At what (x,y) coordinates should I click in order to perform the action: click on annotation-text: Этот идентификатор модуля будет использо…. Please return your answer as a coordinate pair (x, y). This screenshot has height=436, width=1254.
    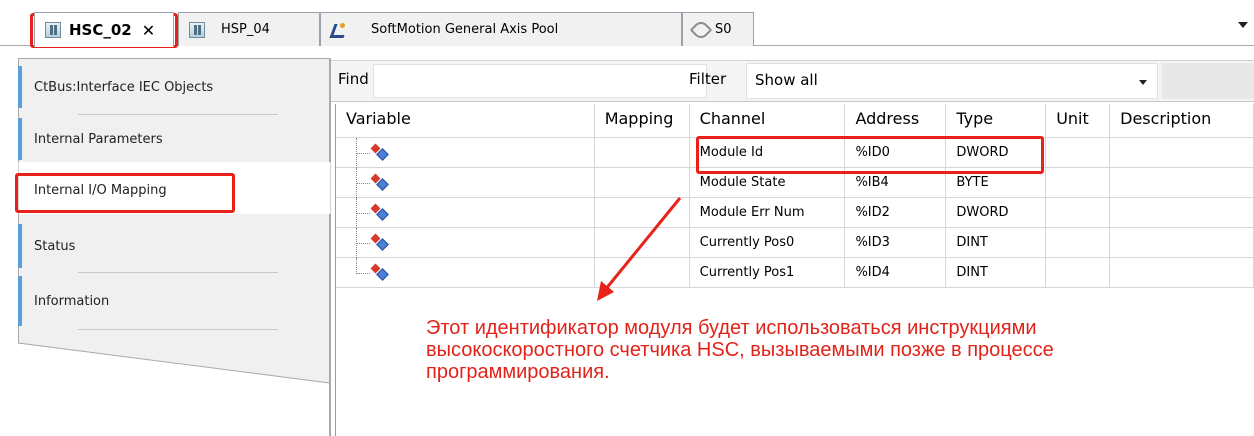
    Looking at the image, I should click on (826, 350).